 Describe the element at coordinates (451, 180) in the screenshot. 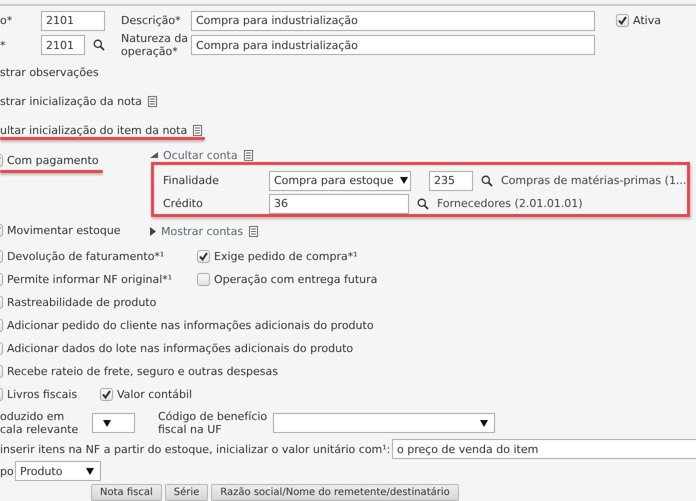

I see `input-field: 235` at that location.